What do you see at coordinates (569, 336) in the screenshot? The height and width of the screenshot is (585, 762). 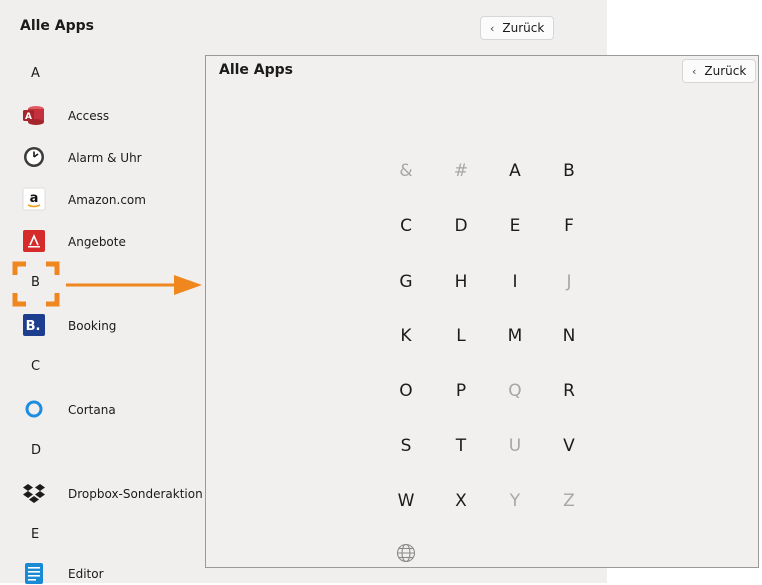 I see `letter-jump-n: N` at bounding box center [569, 336].